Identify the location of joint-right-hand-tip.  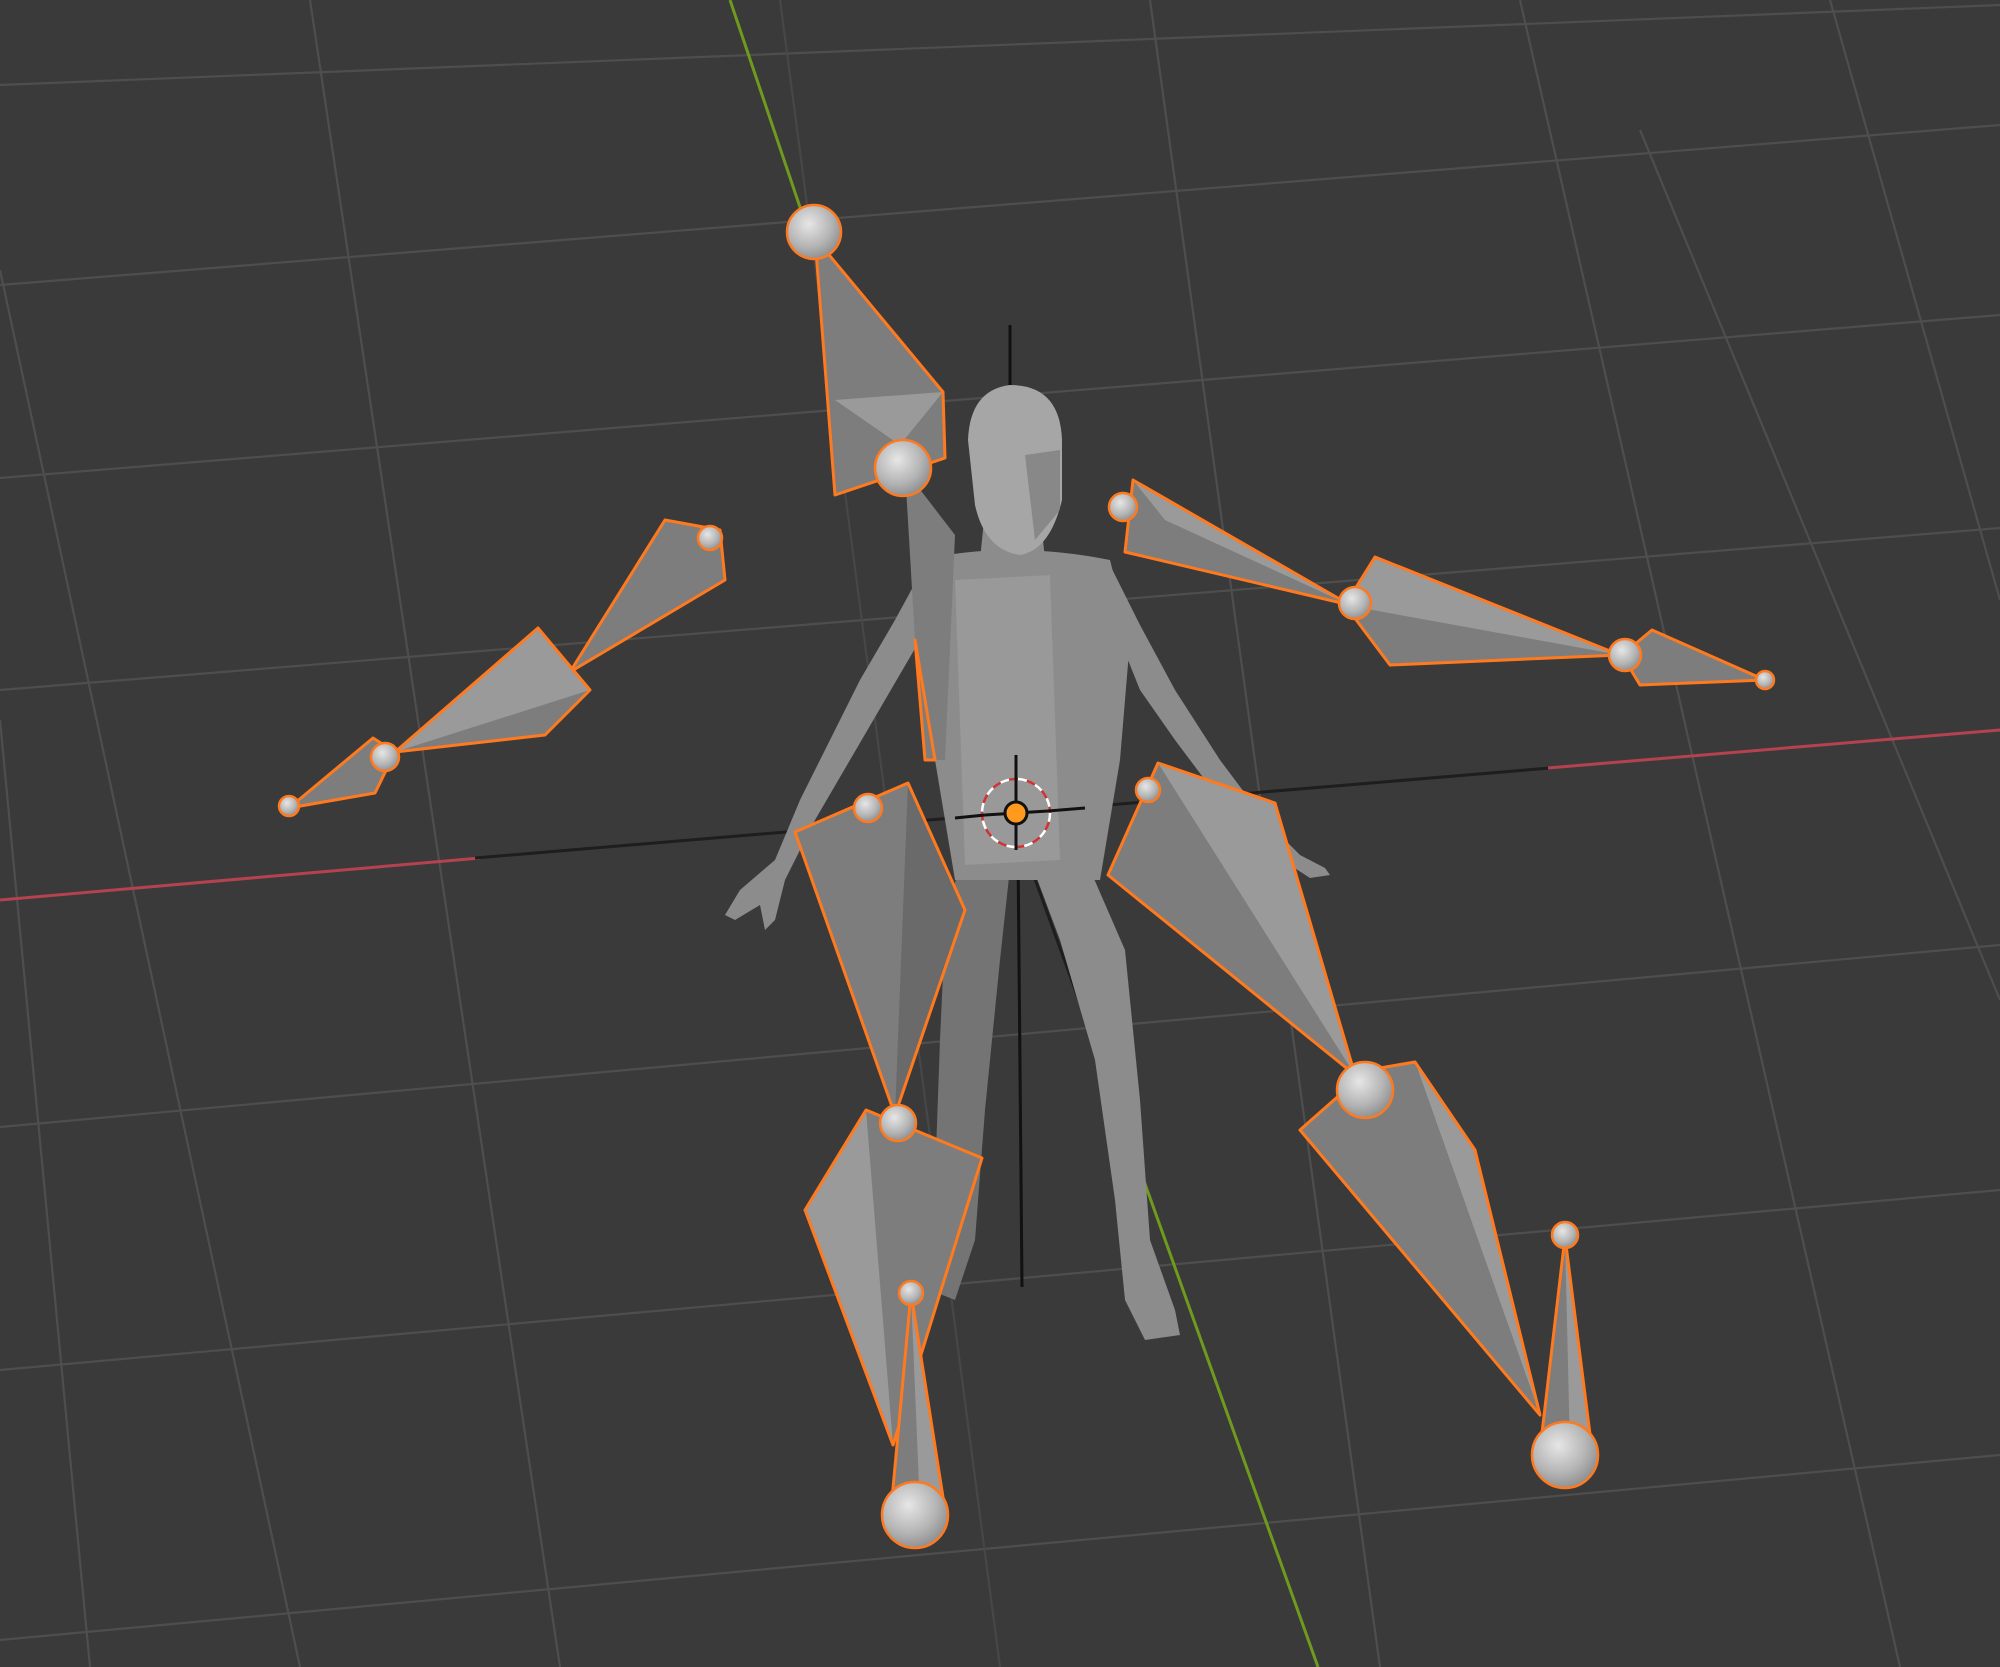
(1765, 680).